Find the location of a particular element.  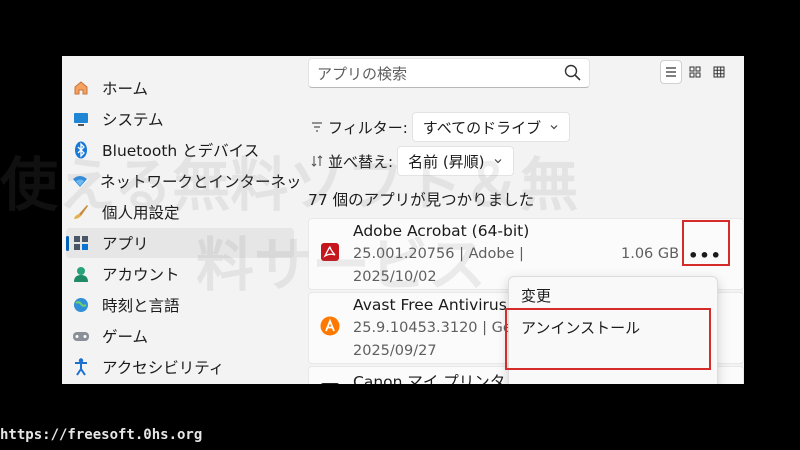

app-install-date: 2025/10/02 is located at coordinates (395, 277).